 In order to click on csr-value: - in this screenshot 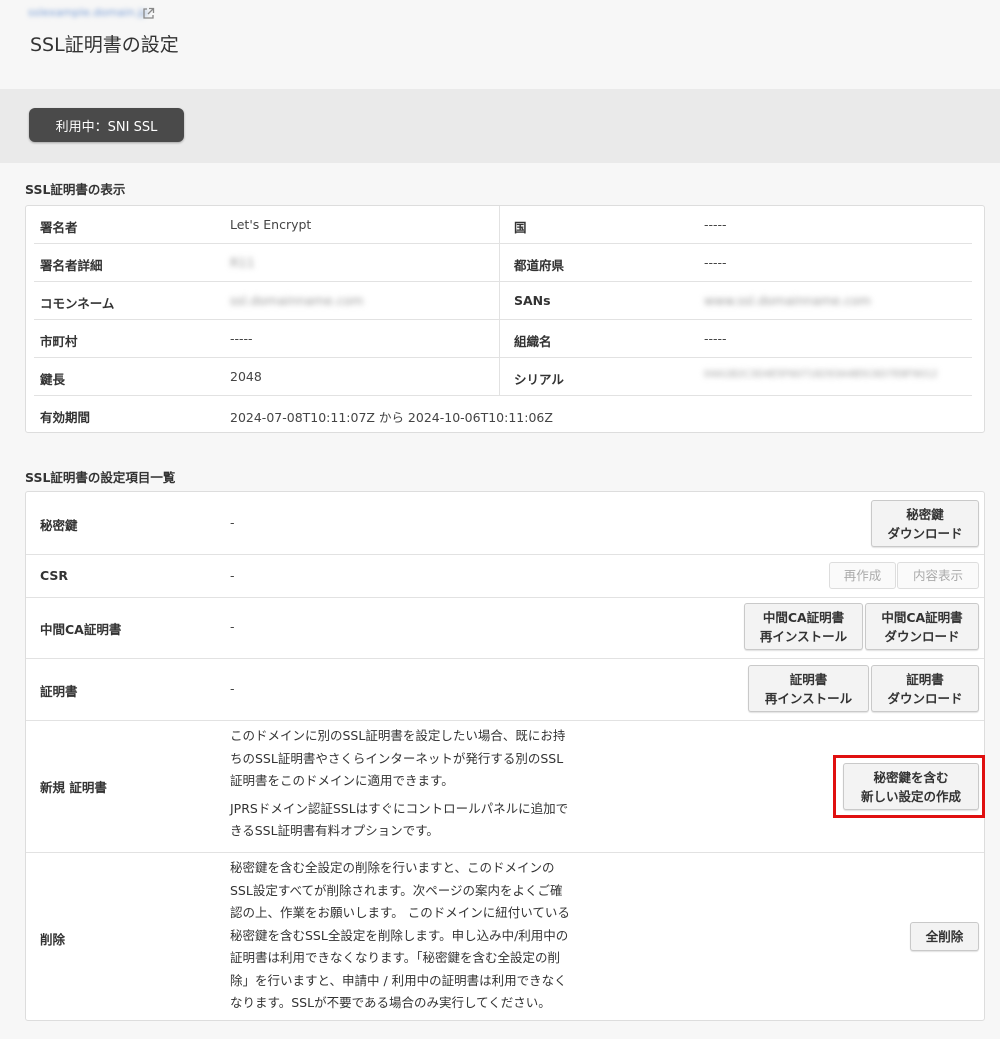, I will do `click(232, 575)`.